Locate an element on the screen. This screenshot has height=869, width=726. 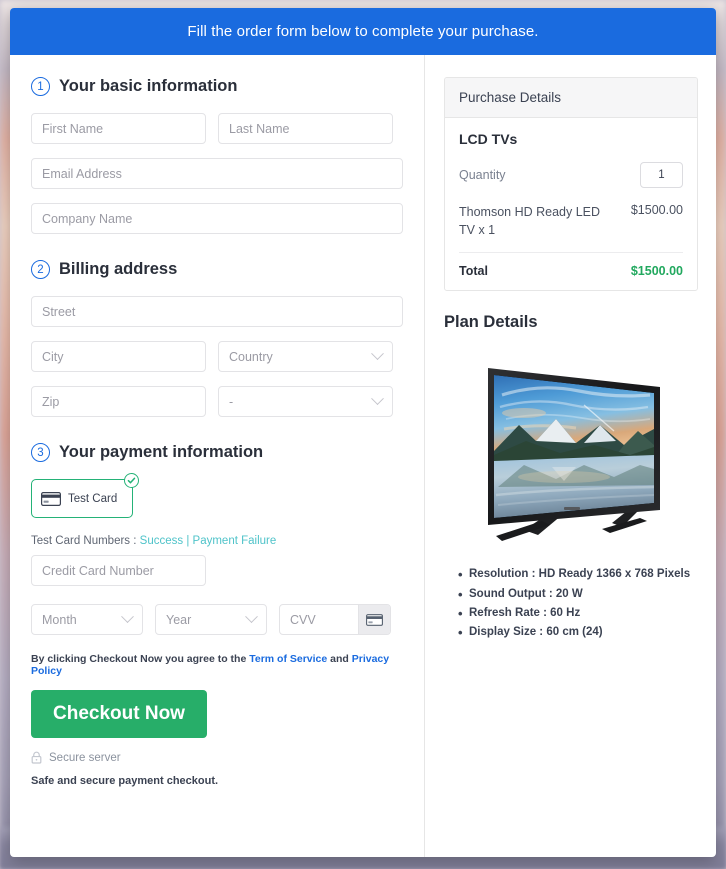
street-input: Street is located at coordinates (217, 311).